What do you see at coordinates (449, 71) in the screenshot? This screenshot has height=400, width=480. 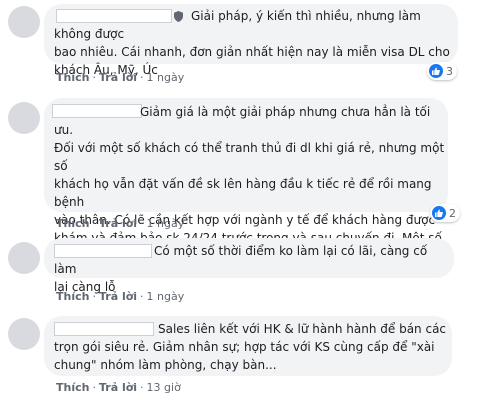 I see `reaction-count: 3` at bounding box center [449, 71].